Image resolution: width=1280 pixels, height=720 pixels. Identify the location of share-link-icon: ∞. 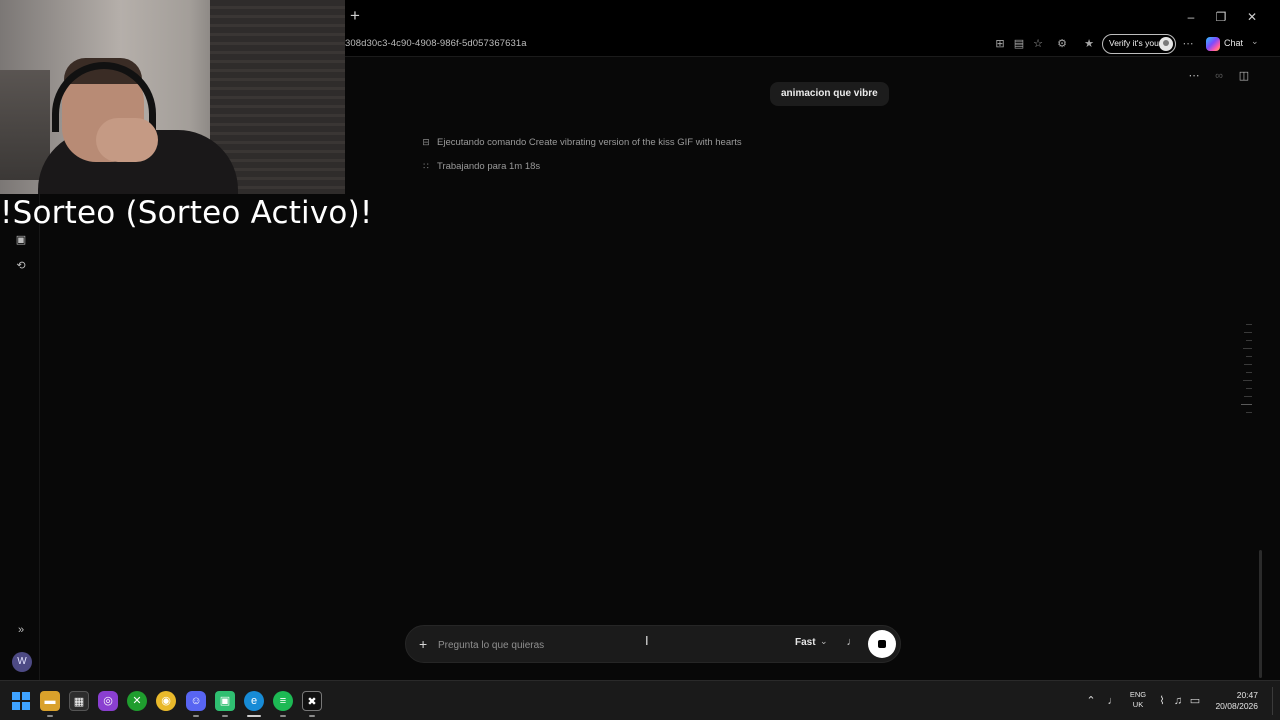
(1219, 76).